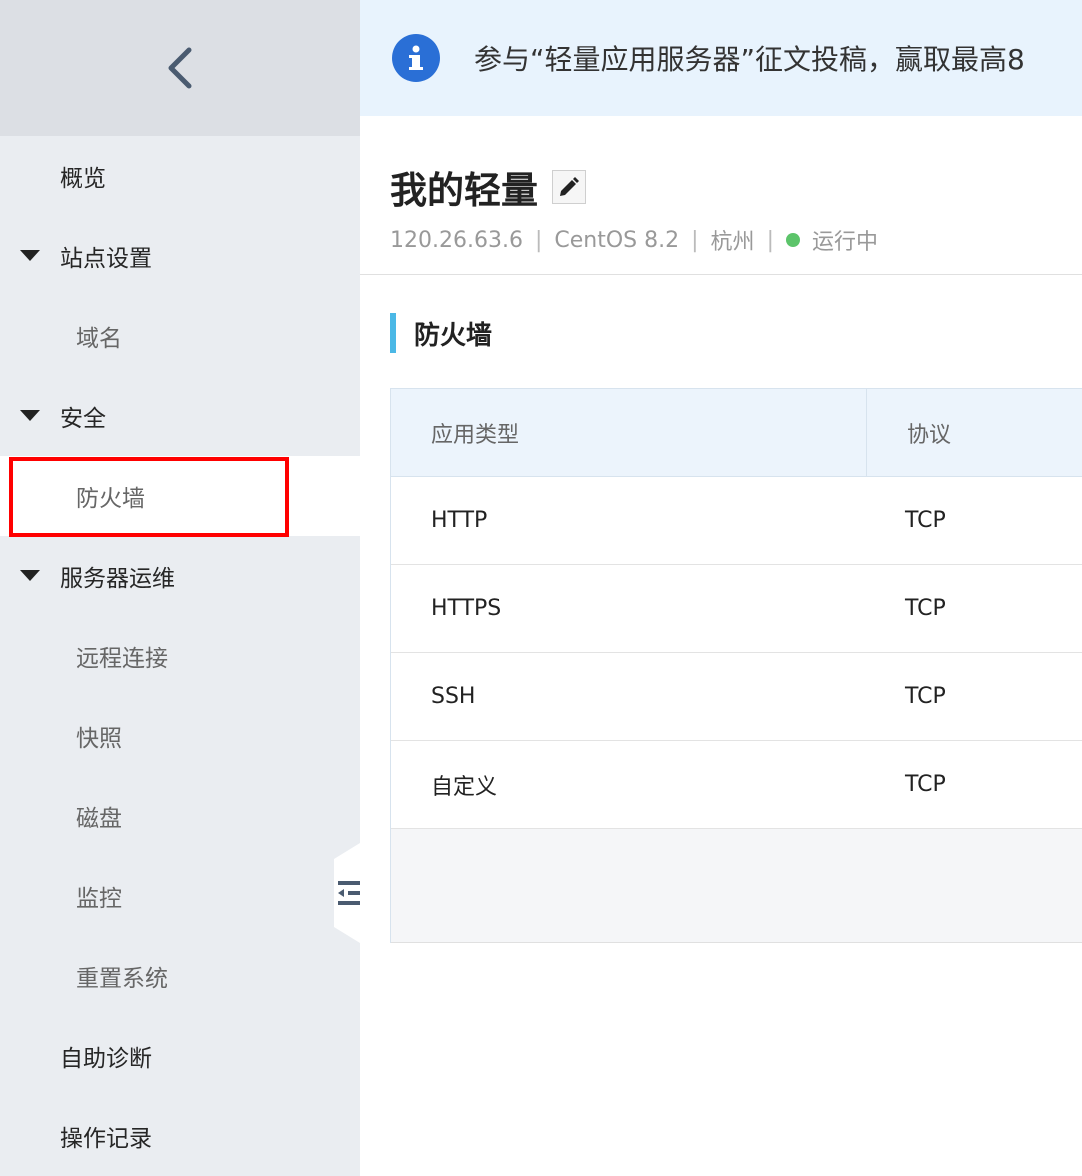 The image size is (1082, 1176). I want to click on sidebar-item-label: 磁盘, so click(99, 819).